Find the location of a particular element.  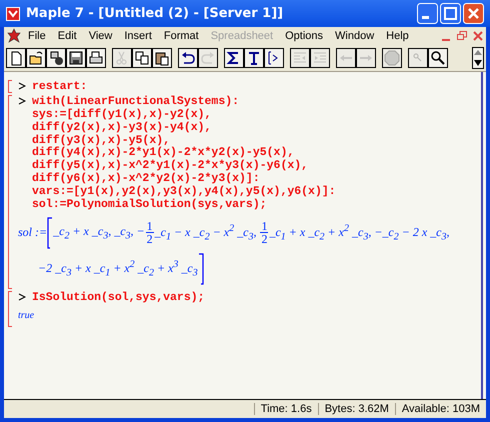

undo-arrow-icon is located at coordinates (188, 58).